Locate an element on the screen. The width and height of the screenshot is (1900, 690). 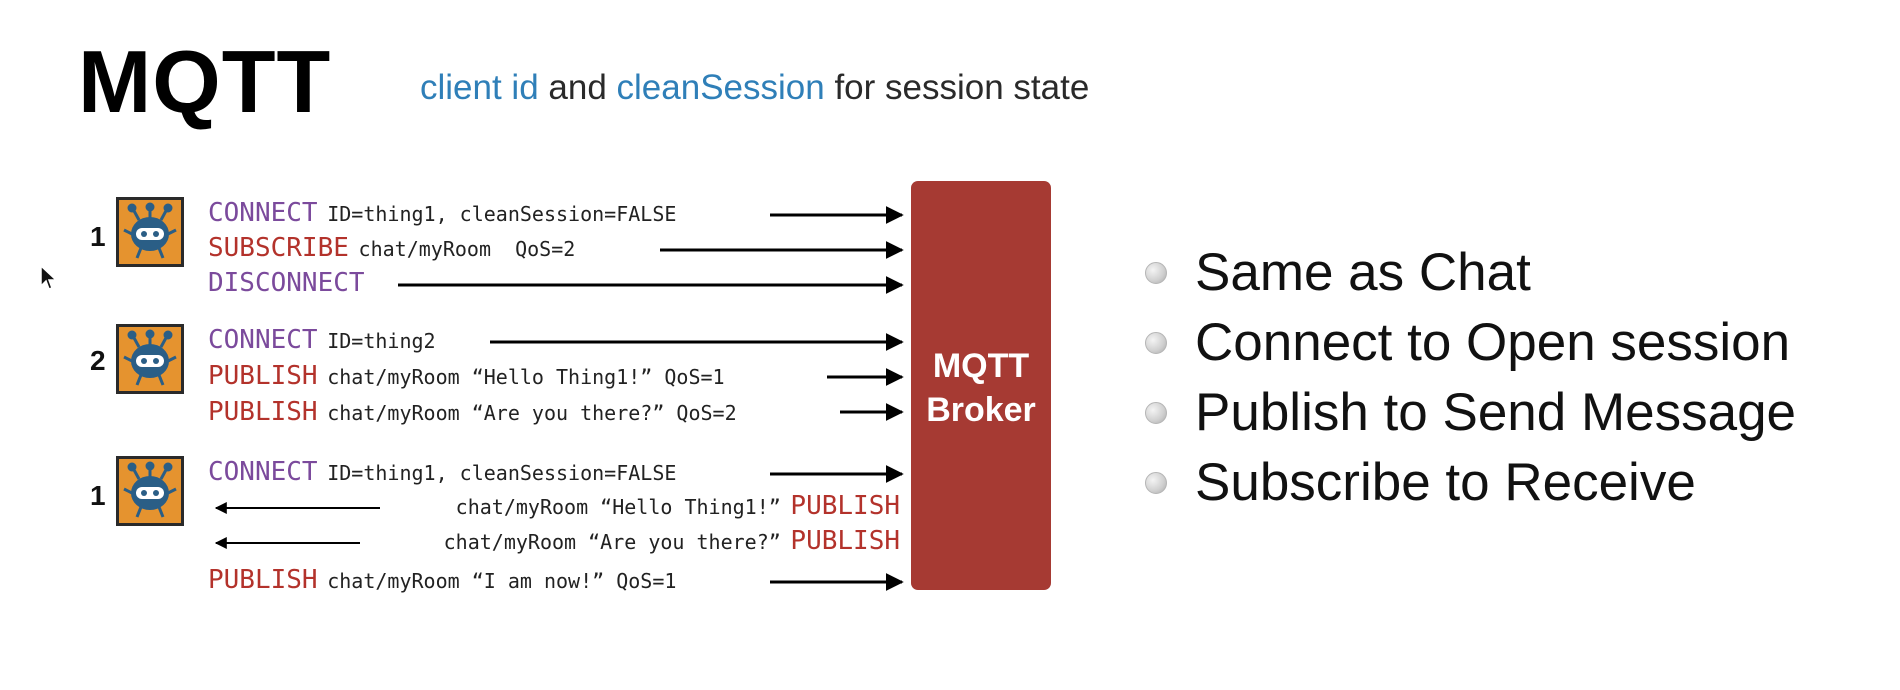
bullet-item: Same as Chat is located at coordinates (1470, 273).